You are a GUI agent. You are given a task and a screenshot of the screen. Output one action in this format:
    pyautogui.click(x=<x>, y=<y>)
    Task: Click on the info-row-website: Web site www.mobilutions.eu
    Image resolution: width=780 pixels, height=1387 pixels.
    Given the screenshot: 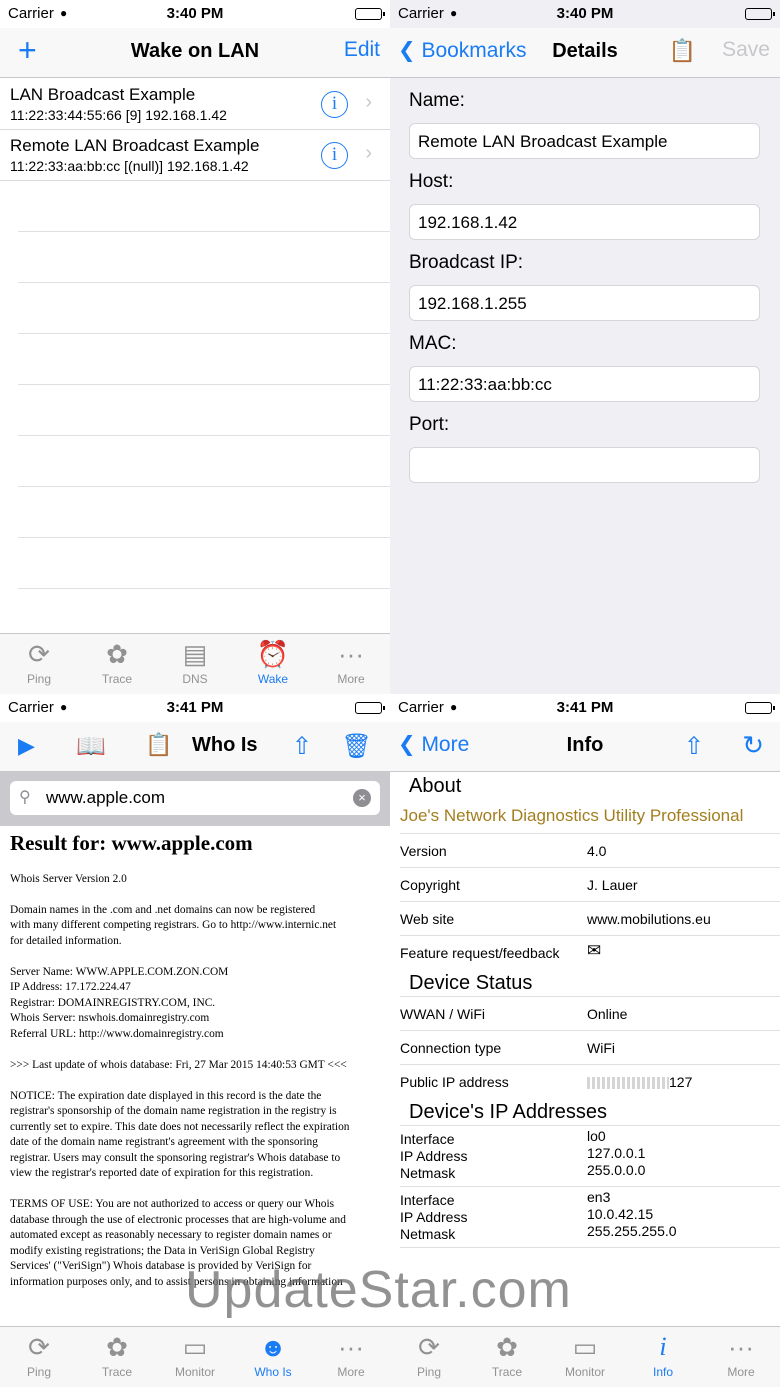 What is the action you would take?
    pyautogui.click(x=590, y=918)
    